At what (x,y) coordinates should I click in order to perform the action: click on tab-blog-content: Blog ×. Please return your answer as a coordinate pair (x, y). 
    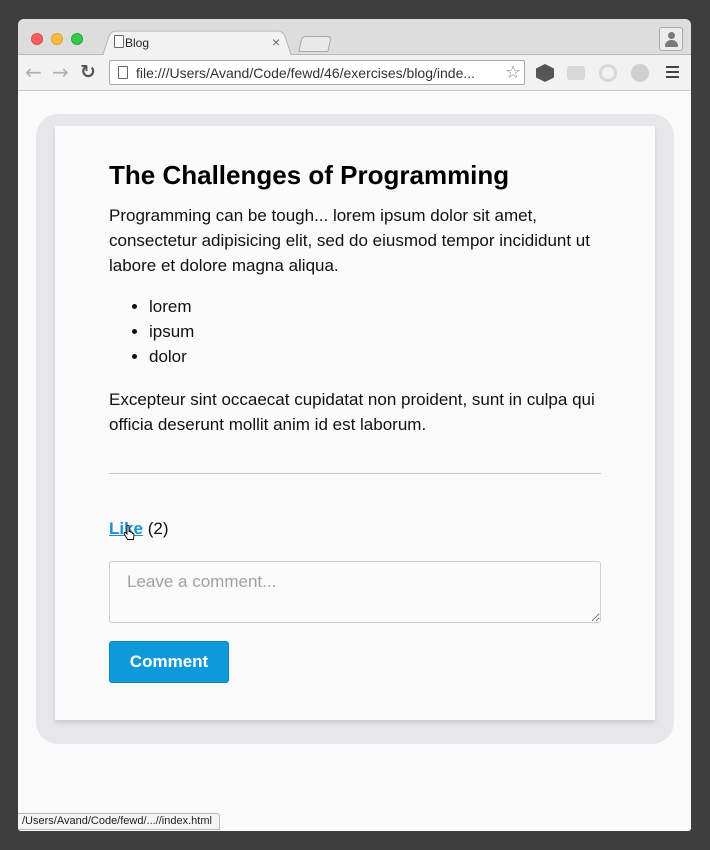
    Looking at the image, I should click on (203, 42).